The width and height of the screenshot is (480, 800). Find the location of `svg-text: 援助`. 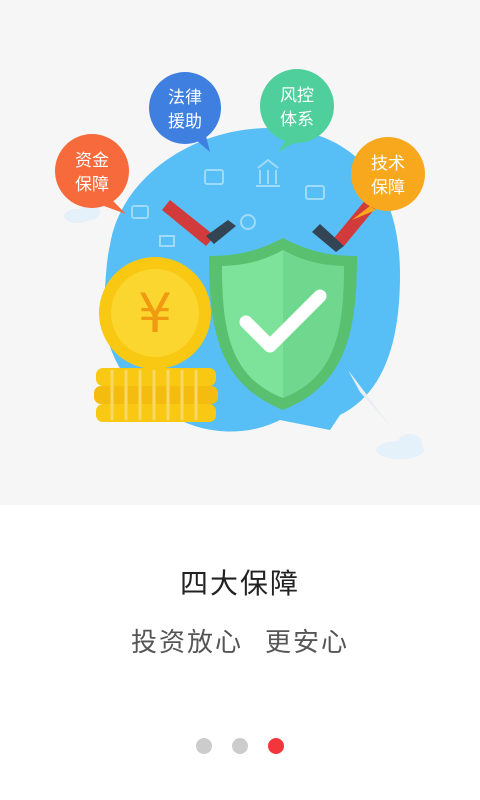

svg-text: 援助 is located at coordinates (185, 122).